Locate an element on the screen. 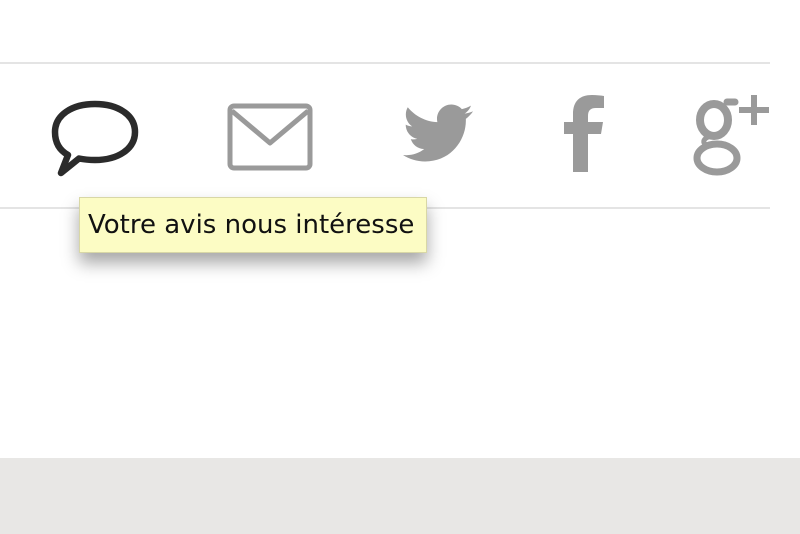  twitter-share-button is located at coordinates (438, 133).